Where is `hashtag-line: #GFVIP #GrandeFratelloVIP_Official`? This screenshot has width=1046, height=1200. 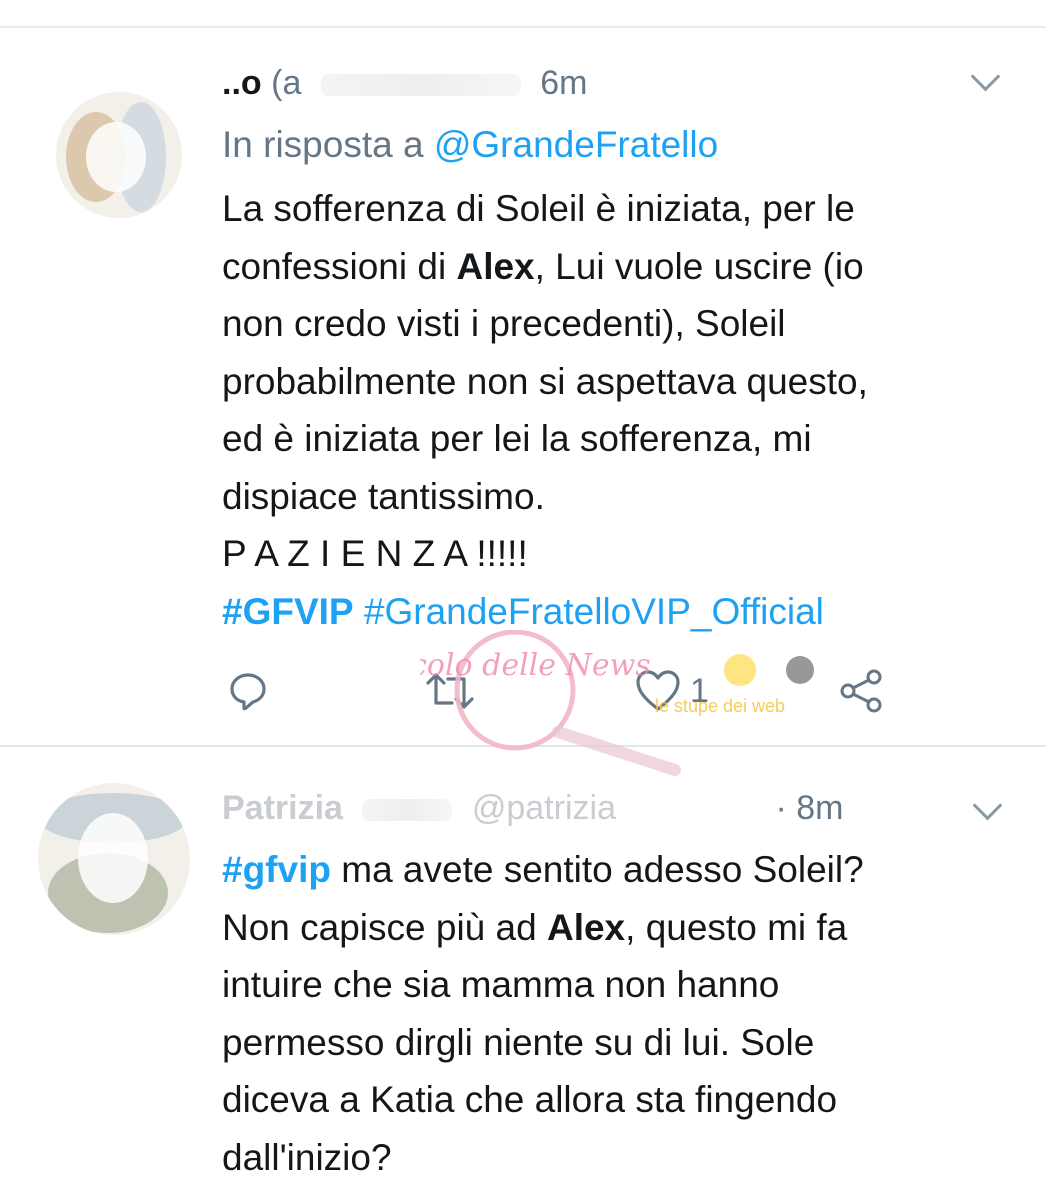 hashtag-line: #GFVIP #GrandeFratelloVIP_Official is located at coordinates (617, 612).